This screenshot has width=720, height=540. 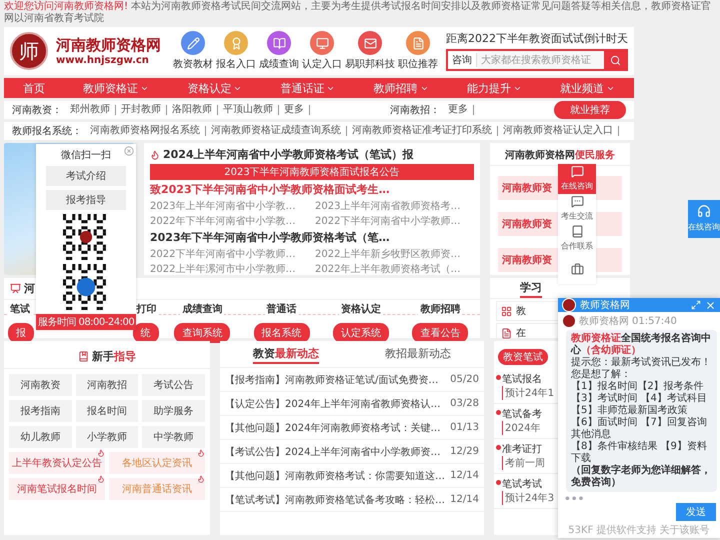 I want to click on message-closing: （回复数字老师为您详细解答，免费咨询）, so click(x=641, y=477).